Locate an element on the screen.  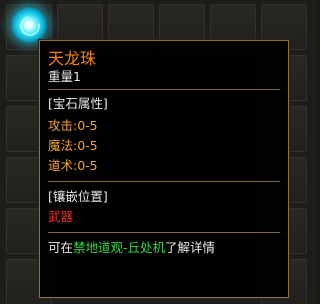
hint-text: 可在禁地道观-丘处机了解详情 is located at coordinates (164, 248).